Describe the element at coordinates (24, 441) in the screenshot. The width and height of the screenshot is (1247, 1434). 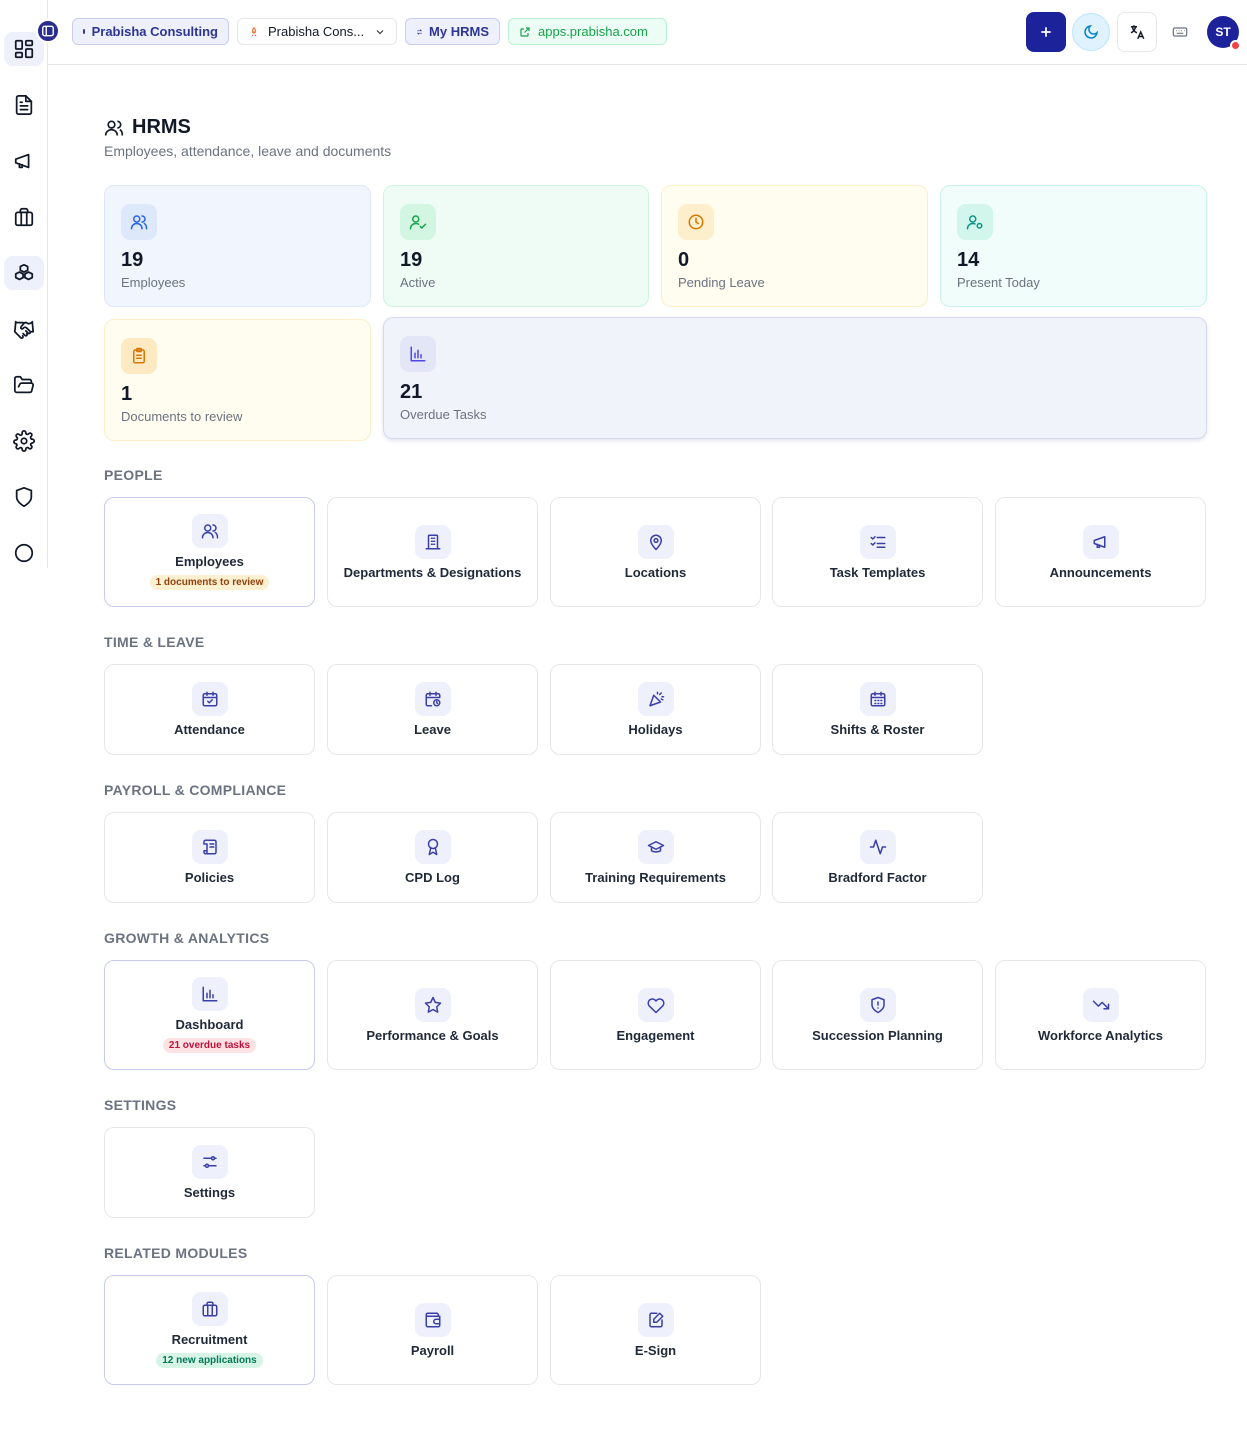
I see `rail-item-settings-gear` at that location.